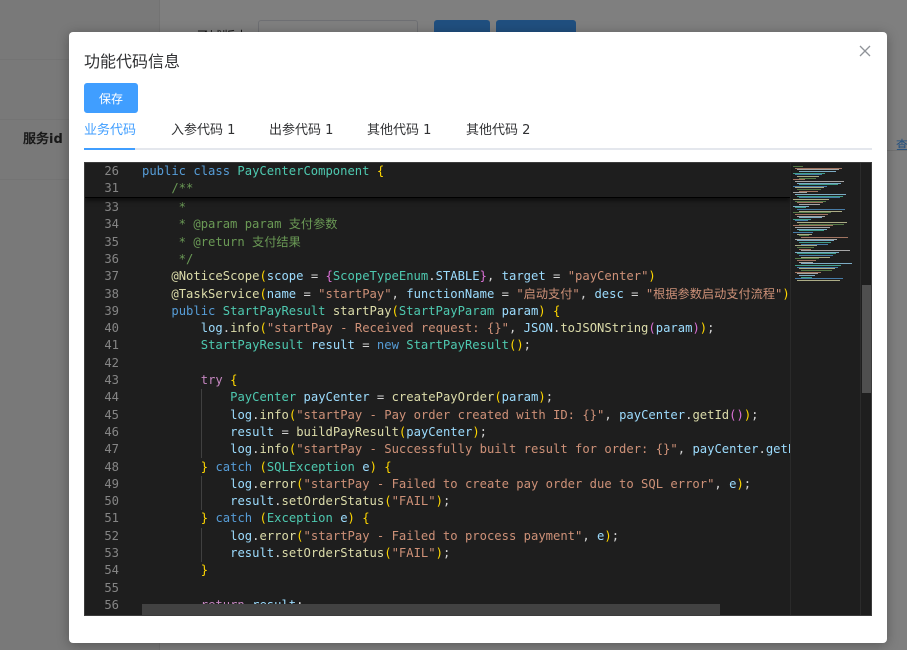  What do you see at coordinates (818, 280) in the screenshot?
I see `minimap-line` at bounding box center [818, 280].